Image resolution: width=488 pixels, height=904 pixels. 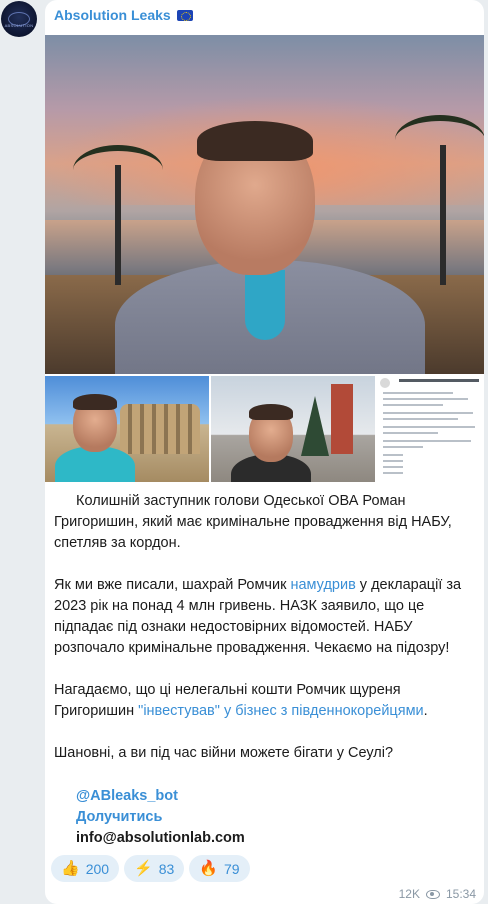 What do you see at coordinates (184, 15) in the screenshot?
I see `eu-flag-icon` at bounding box center [184, 15].